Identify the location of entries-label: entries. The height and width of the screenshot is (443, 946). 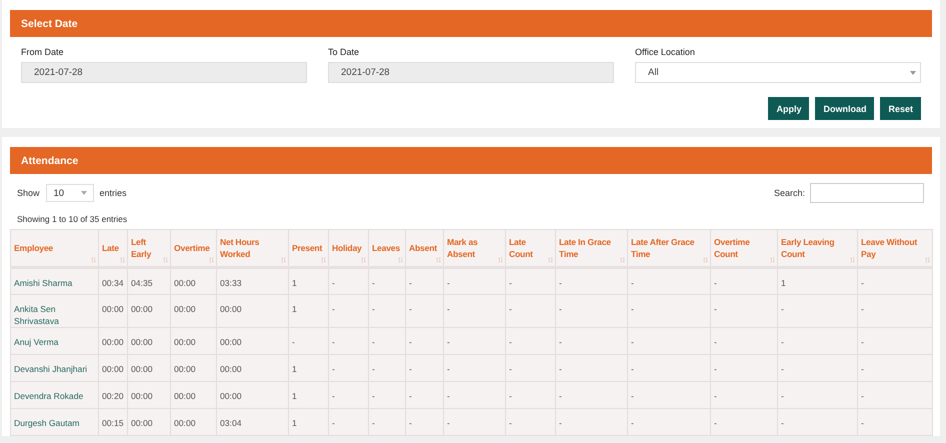
(113, 193).